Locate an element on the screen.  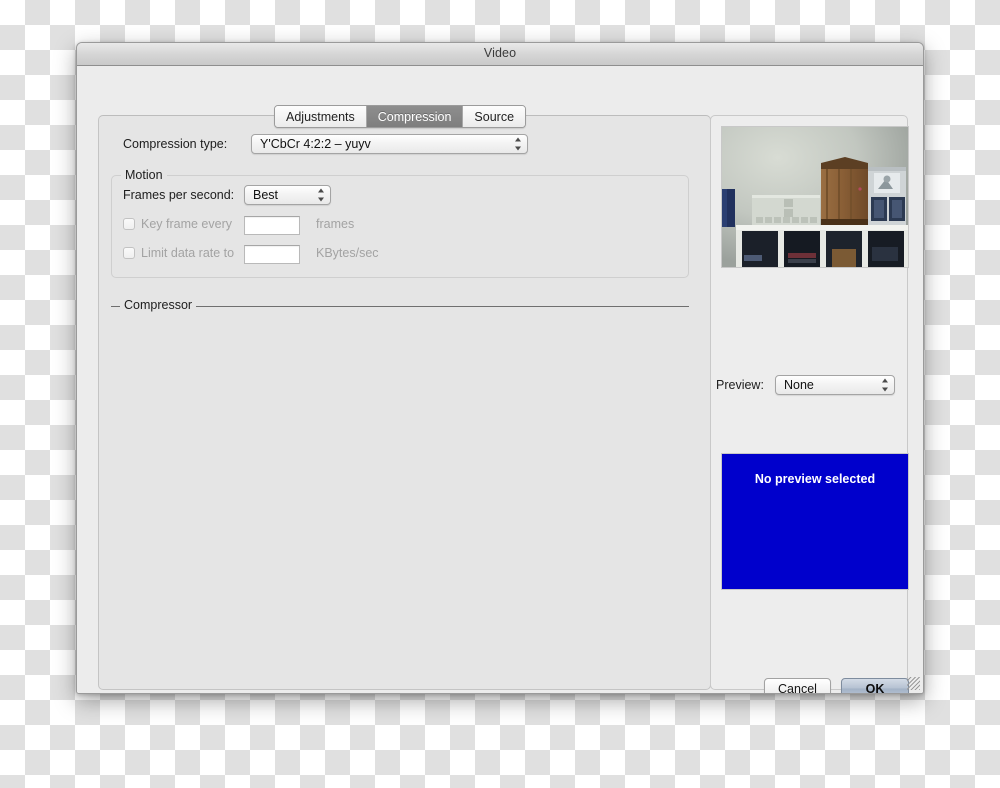
window-title: Video is located at coordinates (500, 53).